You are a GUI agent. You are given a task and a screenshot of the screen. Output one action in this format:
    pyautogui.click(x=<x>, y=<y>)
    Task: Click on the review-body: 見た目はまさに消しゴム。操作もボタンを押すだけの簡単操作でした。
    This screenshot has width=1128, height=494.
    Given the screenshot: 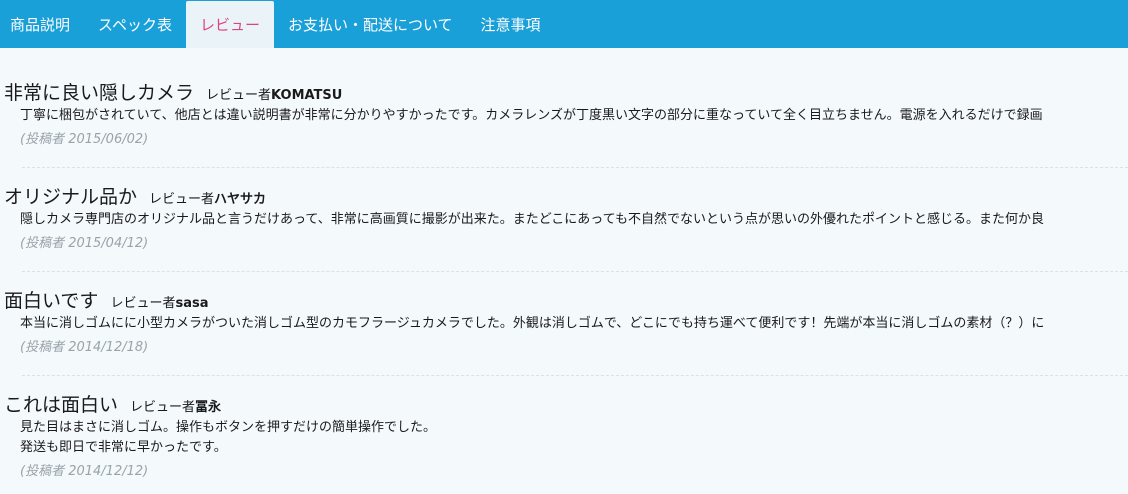 What is the action you would take?
    pyautogui.click(x=228, y=427)
    